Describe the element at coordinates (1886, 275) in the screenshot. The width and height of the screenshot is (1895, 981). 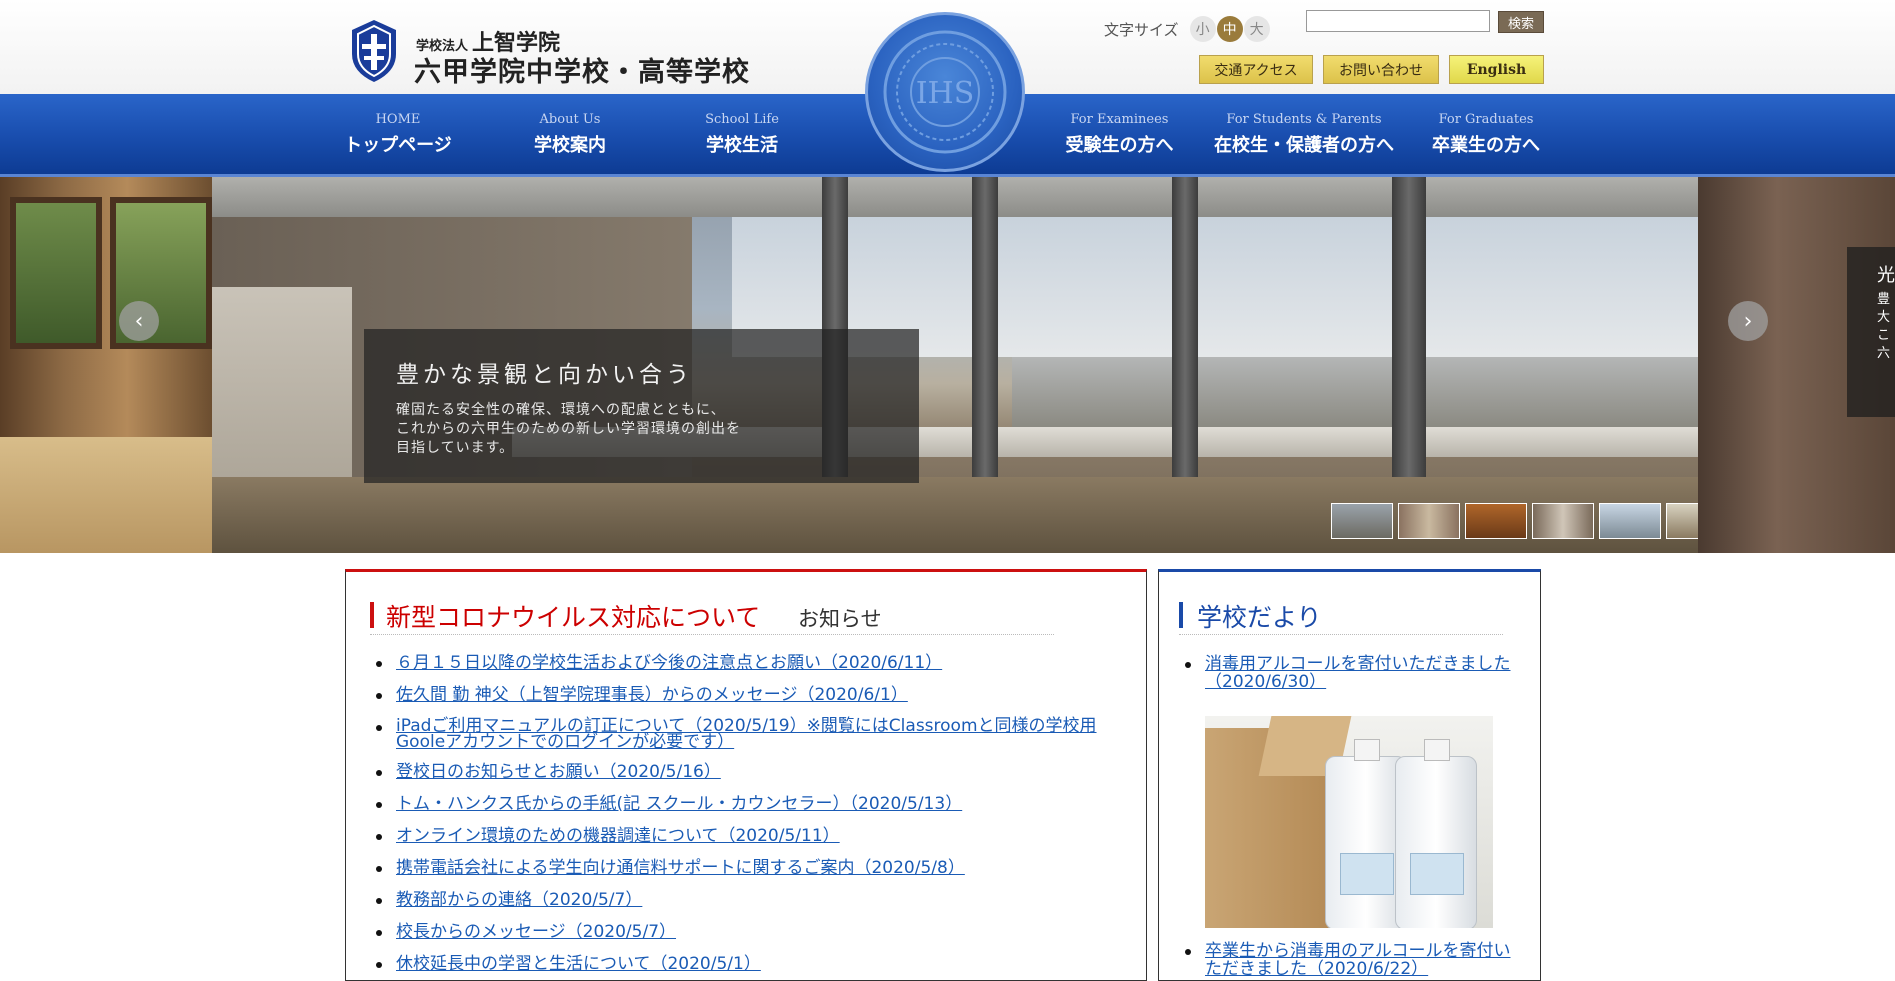
I see `next-slide-caption-char: 光` at that location.